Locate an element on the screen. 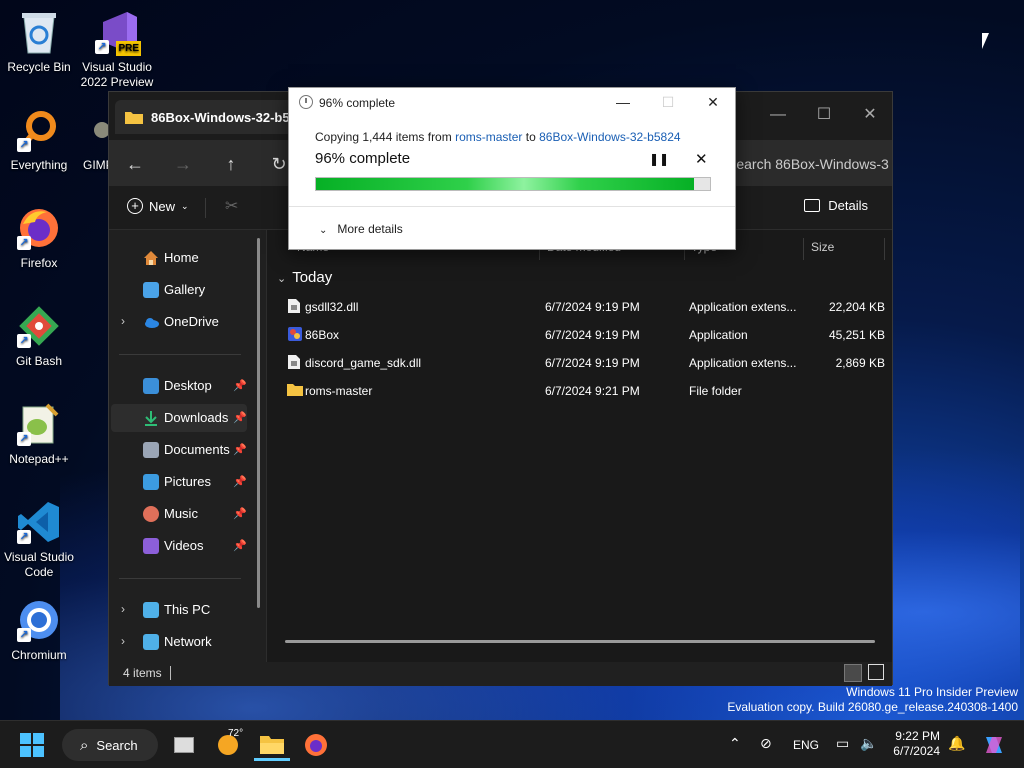  desktop-icon-notepad-plus-plus: ↗ Notepad++ is located at coordinates (39, 433).